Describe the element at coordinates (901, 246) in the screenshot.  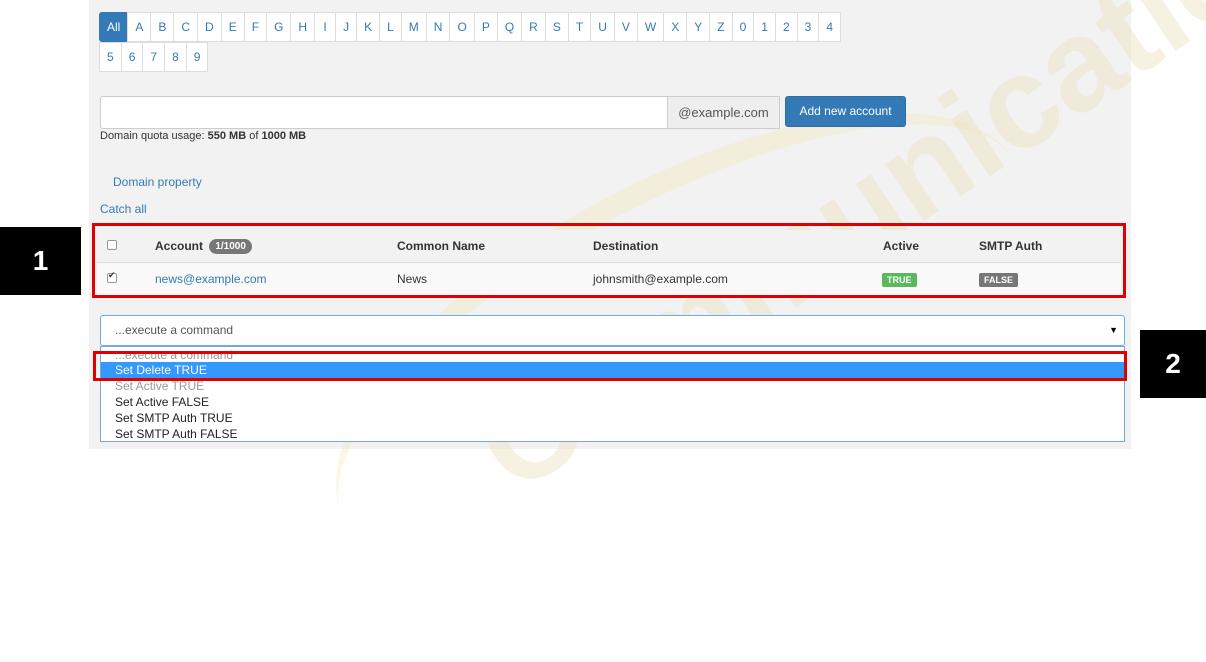
I see `header-active: Active` at that location.